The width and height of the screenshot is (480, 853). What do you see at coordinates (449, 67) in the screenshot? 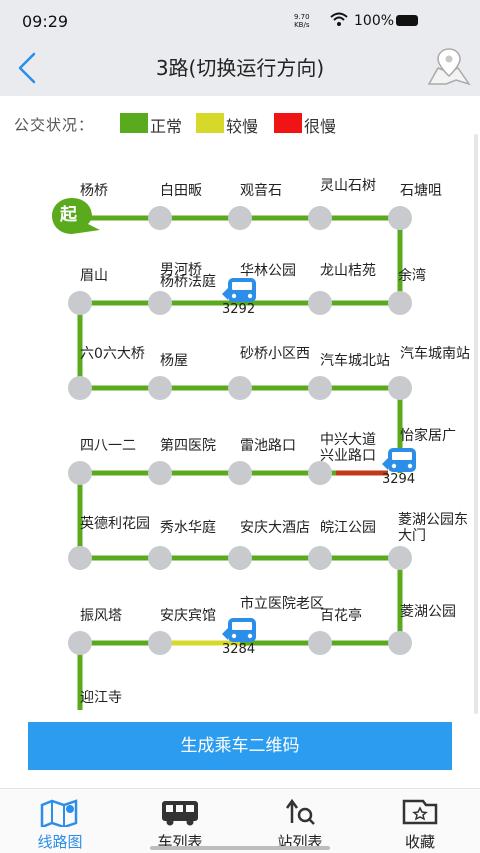
I see `map-pin-icon` at bounding box center [449, 67].